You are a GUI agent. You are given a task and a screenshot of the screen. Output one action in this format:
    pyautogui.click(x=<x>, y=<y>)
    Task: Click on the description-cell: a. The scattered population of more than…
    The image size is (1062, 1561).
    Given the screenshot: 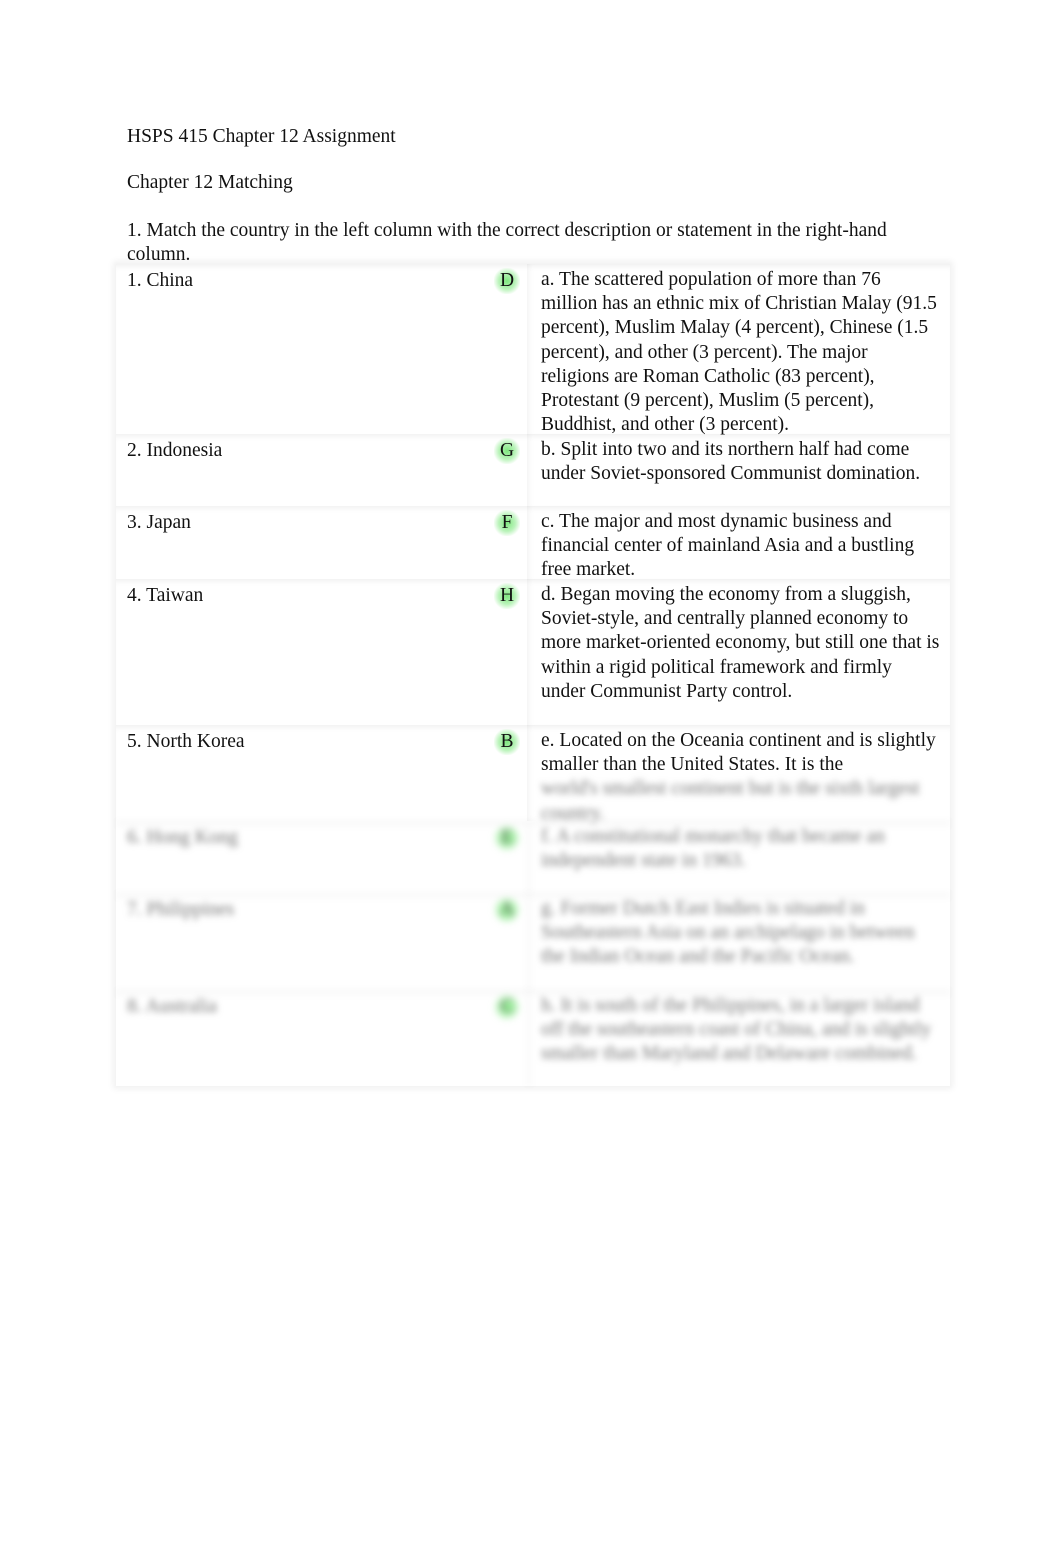 What is the action you would take?
    pyautogui.click(x=738, y=349)
    